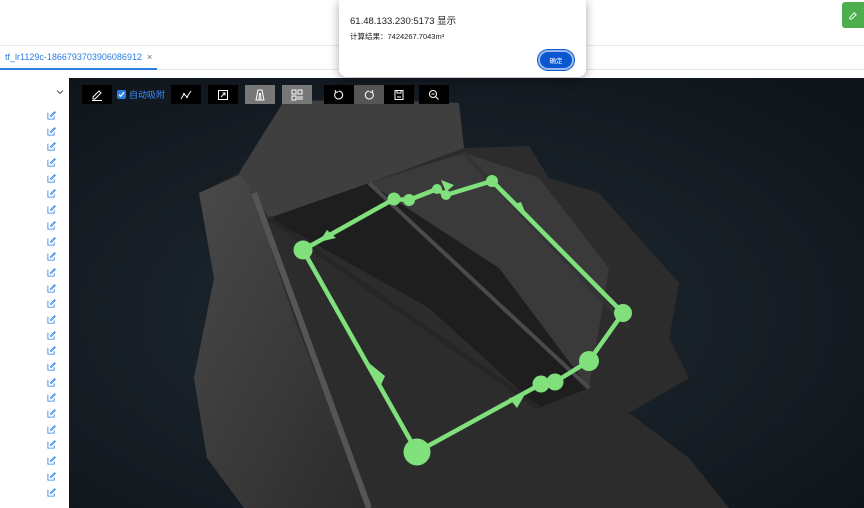 Image resolution: width=864 pixels, height=508 pixels. I want to click on dialog-message: 计算结果：7424267.7043m³, so click(397, 36).